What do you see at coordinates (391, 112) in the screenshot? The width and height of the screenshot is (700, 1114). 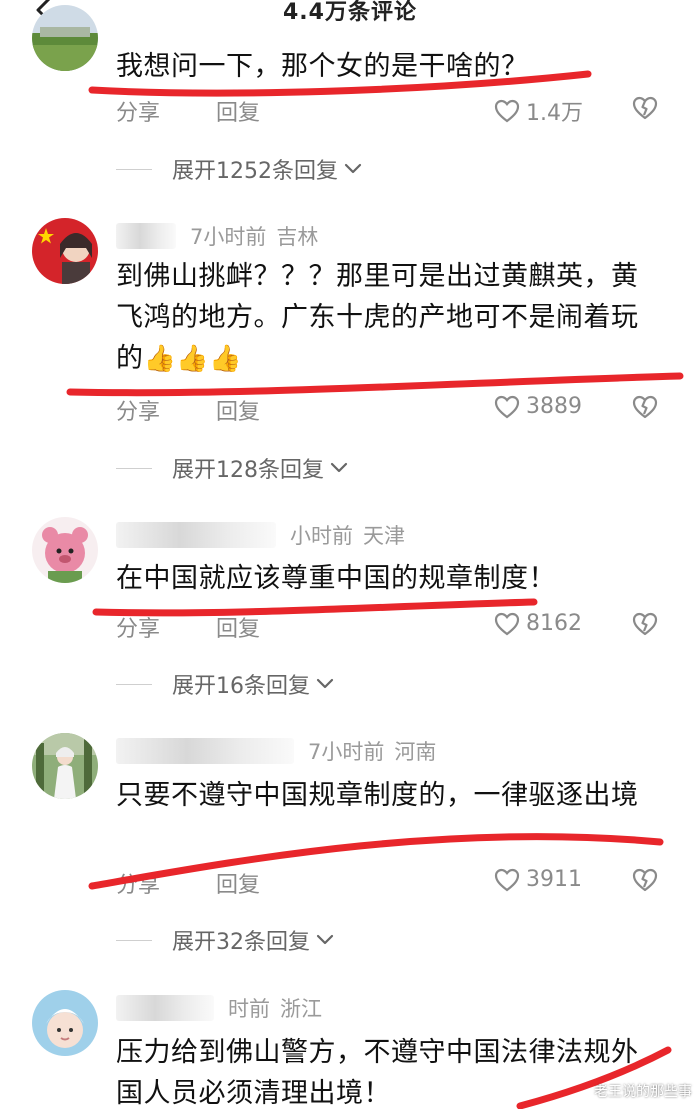 I see `comment-actions: 分享 回复 1.4万` at bounding box center [391, 112].